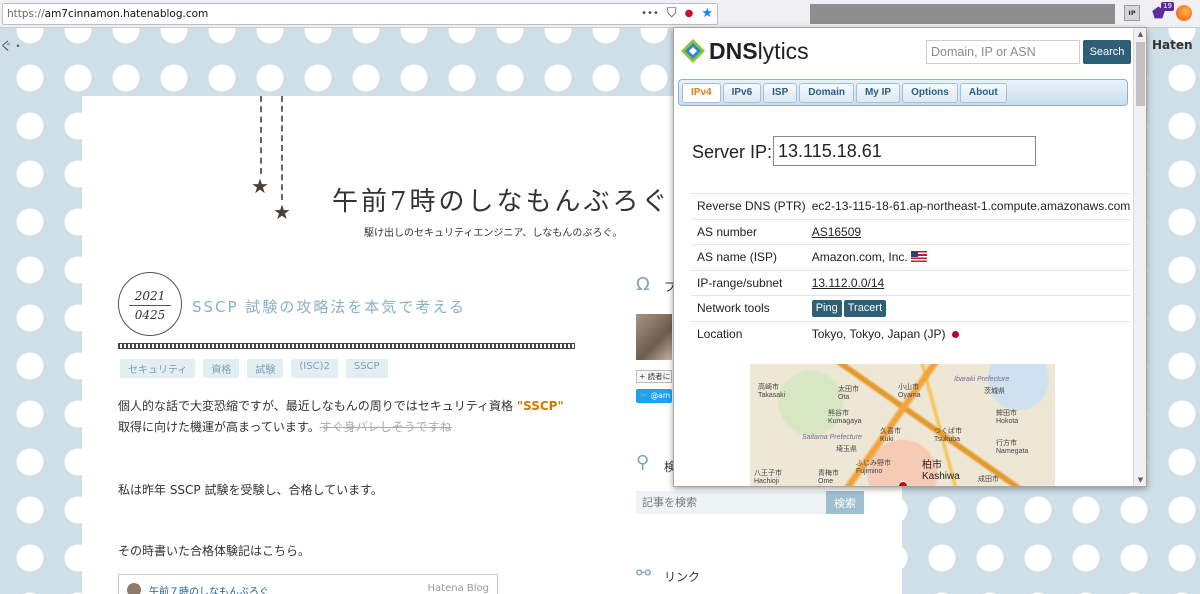 The image size is (1200, 594). What do you see at coordinates (134, 588) in the screenshot?
I see `avatar` at bounding box center [134, 588].